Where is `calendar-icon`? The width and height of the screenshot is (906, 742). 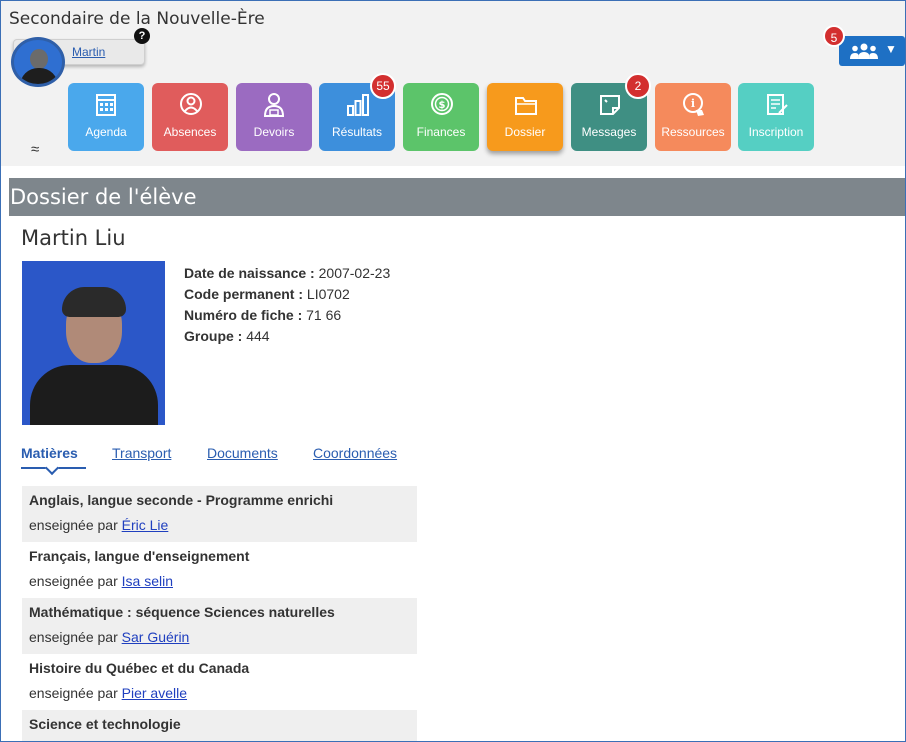 calendar-icon is located at coordinates (106, 105).